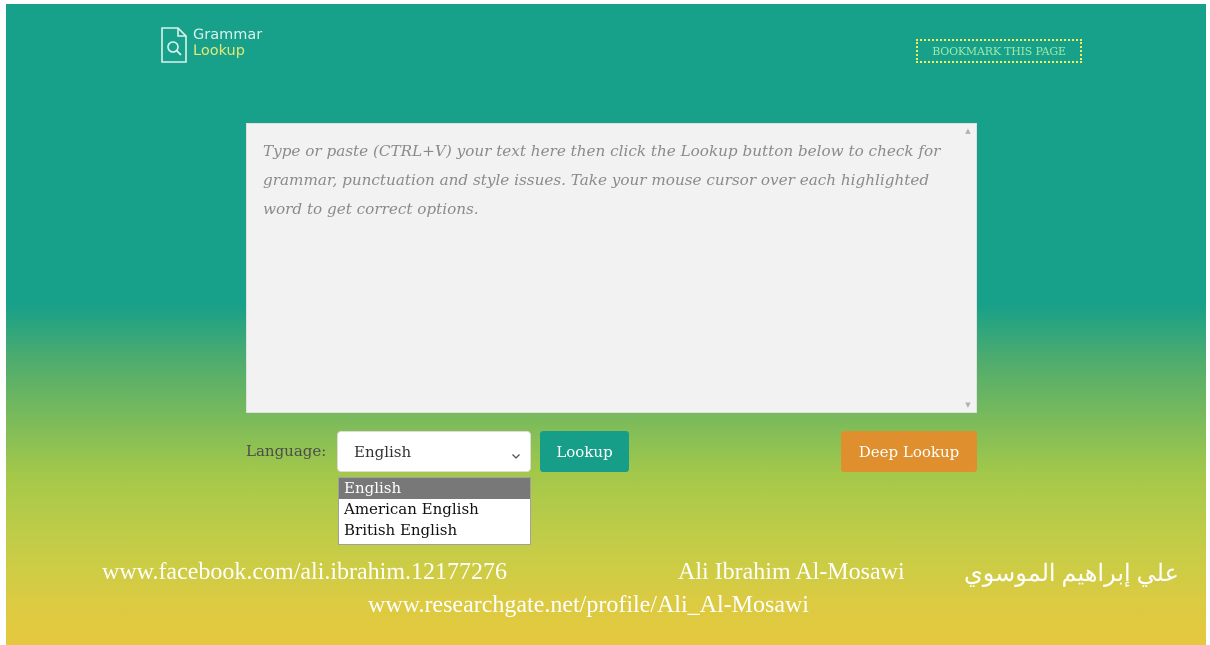  What do you see at coordinates (228, 35) in the screenshot?
I see `logo-text-grammar: Grammar` at bounding box center [228, 35].